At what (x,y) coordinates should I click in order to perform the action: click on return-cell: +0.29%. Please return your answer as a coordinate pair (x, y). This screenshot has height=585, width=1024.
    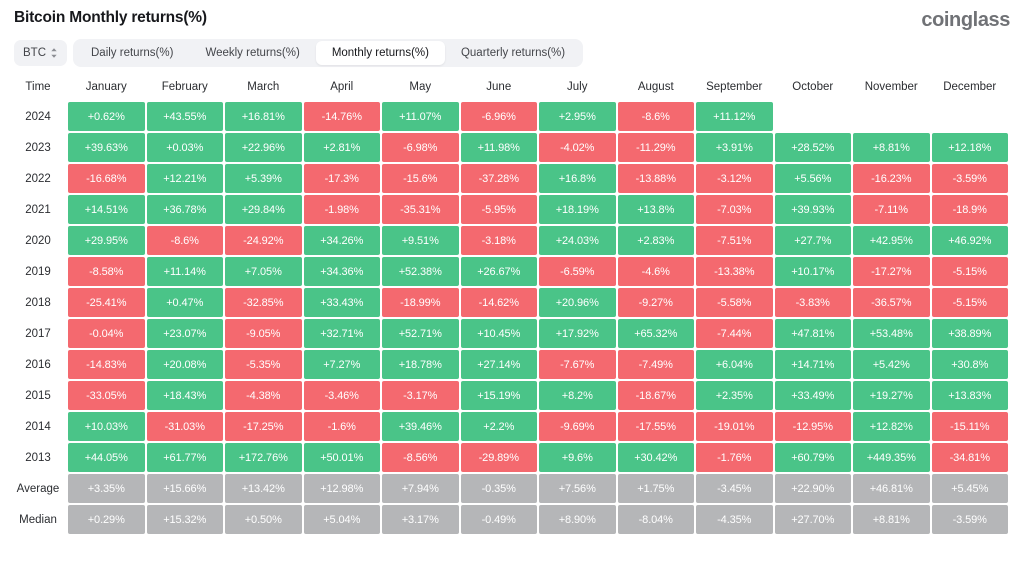
    Looking at the image, I should click on (106, 519).